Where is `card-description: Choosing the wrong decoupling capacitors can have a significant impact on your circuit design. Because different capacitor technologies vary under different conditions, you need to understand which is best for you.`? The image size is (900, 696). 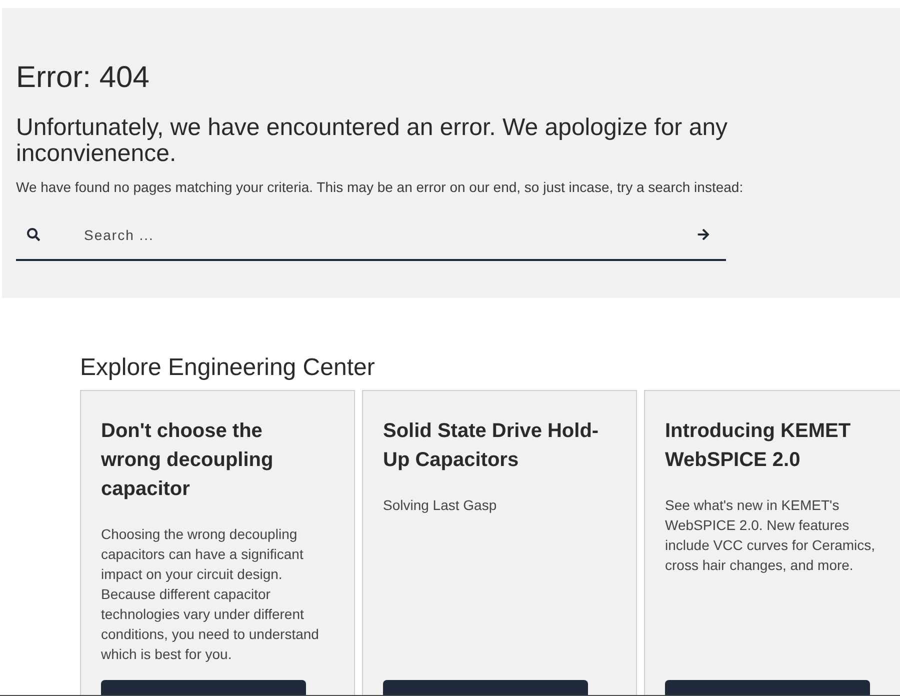
card-description: Choosing the wrong decoupling capacitors can have a significant impact on your circuit design. Because different capacitor technologies vary under different conditions, you need to understand which is best for you. is located at coordinates (210, 594).